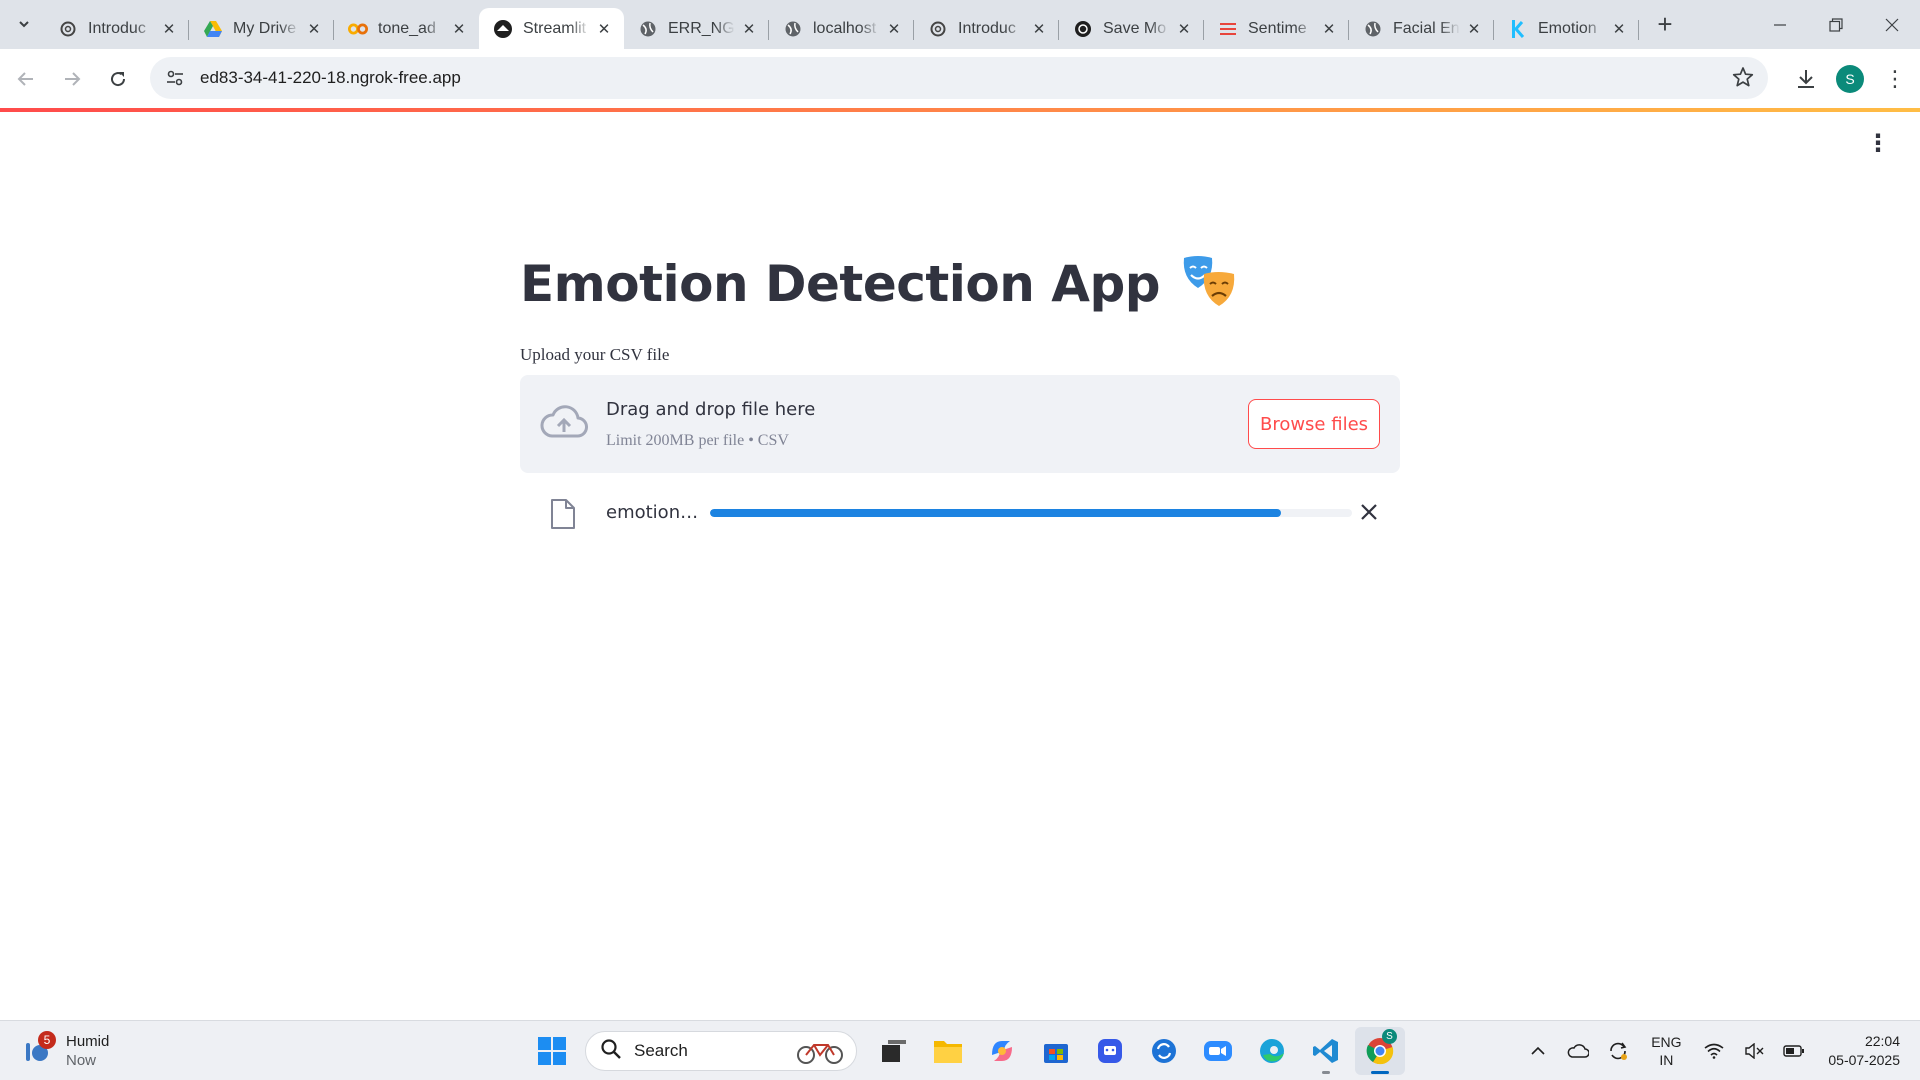 This screenshot has width=1920, height=1080. What do you see at coordinates (564, 422) in the screenshot?
I see `cloud-upload-icon` at bounding box center [564, 422].